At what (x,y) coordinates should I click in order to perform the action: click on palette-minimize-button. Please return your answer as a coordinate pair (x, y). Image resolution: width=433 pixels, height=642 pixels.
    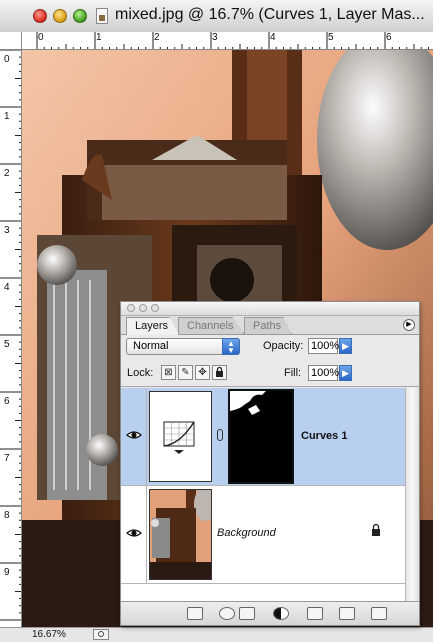
    Looking at the image, I should click on (143, 308).